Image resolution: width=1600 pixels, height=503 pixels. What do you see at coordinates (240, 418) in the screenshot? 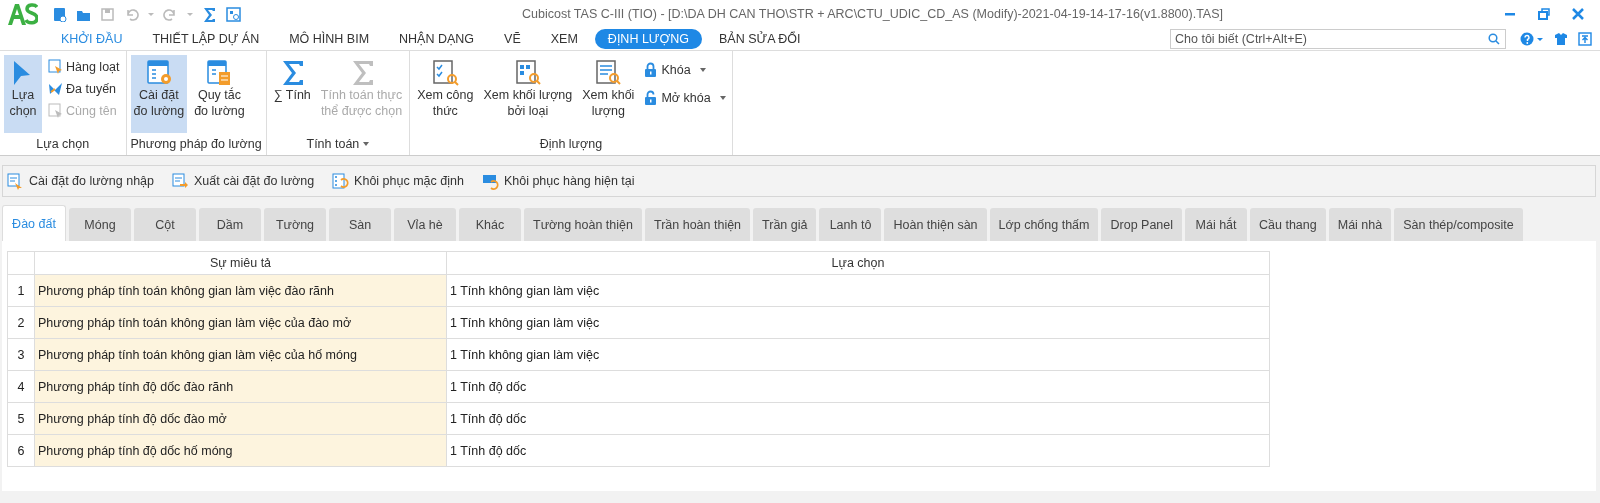
I see `table-cell: Phương pháp tính độ dốc đào mở` at bounding box center [240, 418].